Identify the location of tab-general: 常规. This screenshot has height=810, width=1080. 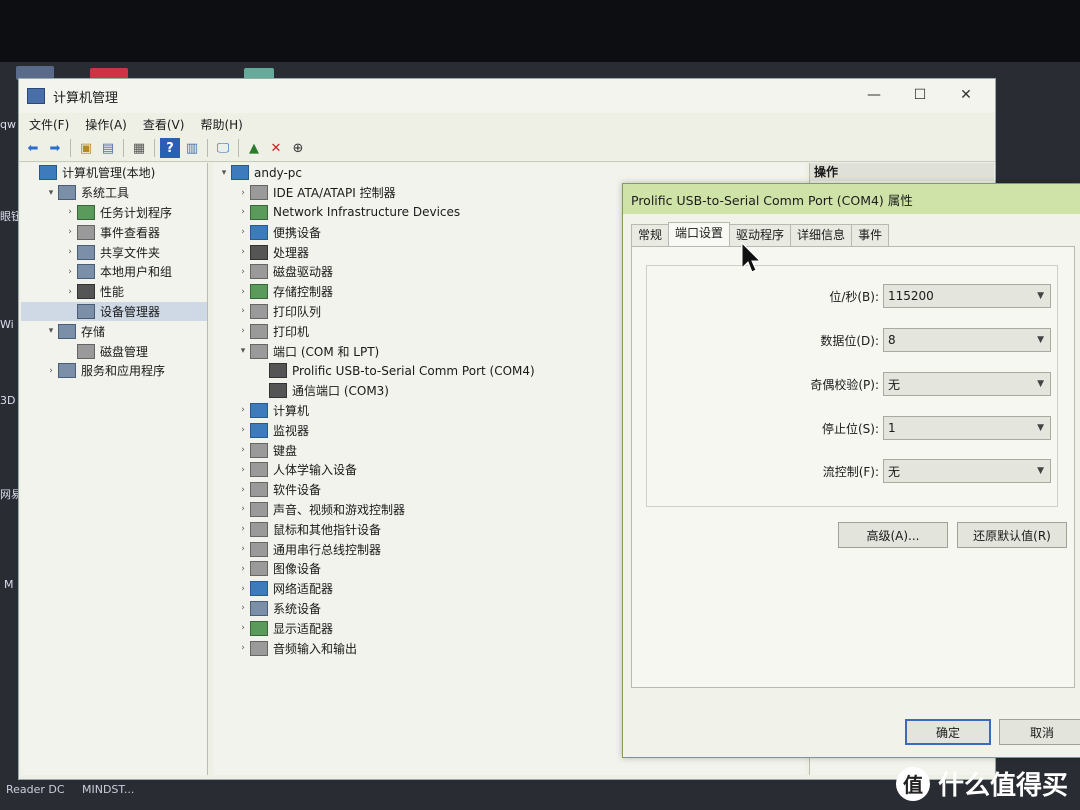
(650, 235).